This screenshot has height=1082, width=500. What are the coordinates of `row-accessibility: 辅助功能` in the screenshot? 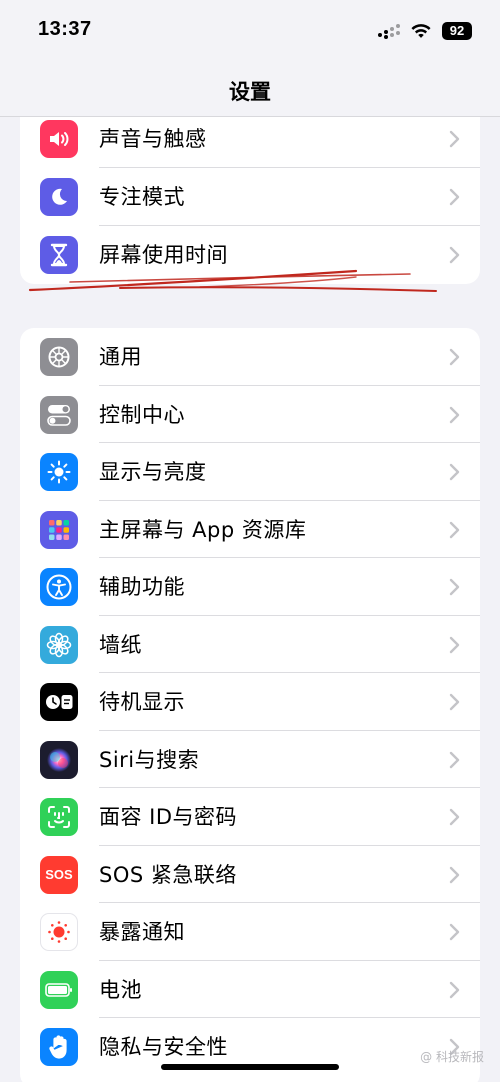 It's located at (250, 587).